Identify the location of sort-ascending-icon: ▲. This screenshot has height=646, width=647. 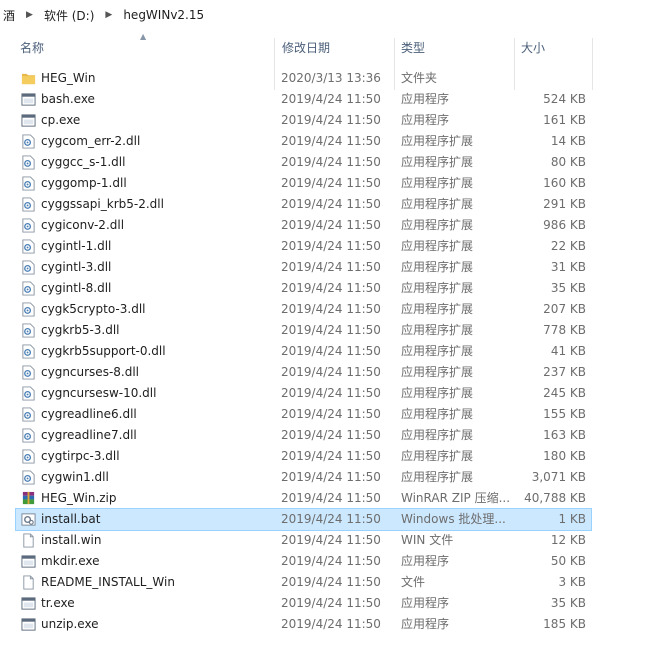
(143, 36).